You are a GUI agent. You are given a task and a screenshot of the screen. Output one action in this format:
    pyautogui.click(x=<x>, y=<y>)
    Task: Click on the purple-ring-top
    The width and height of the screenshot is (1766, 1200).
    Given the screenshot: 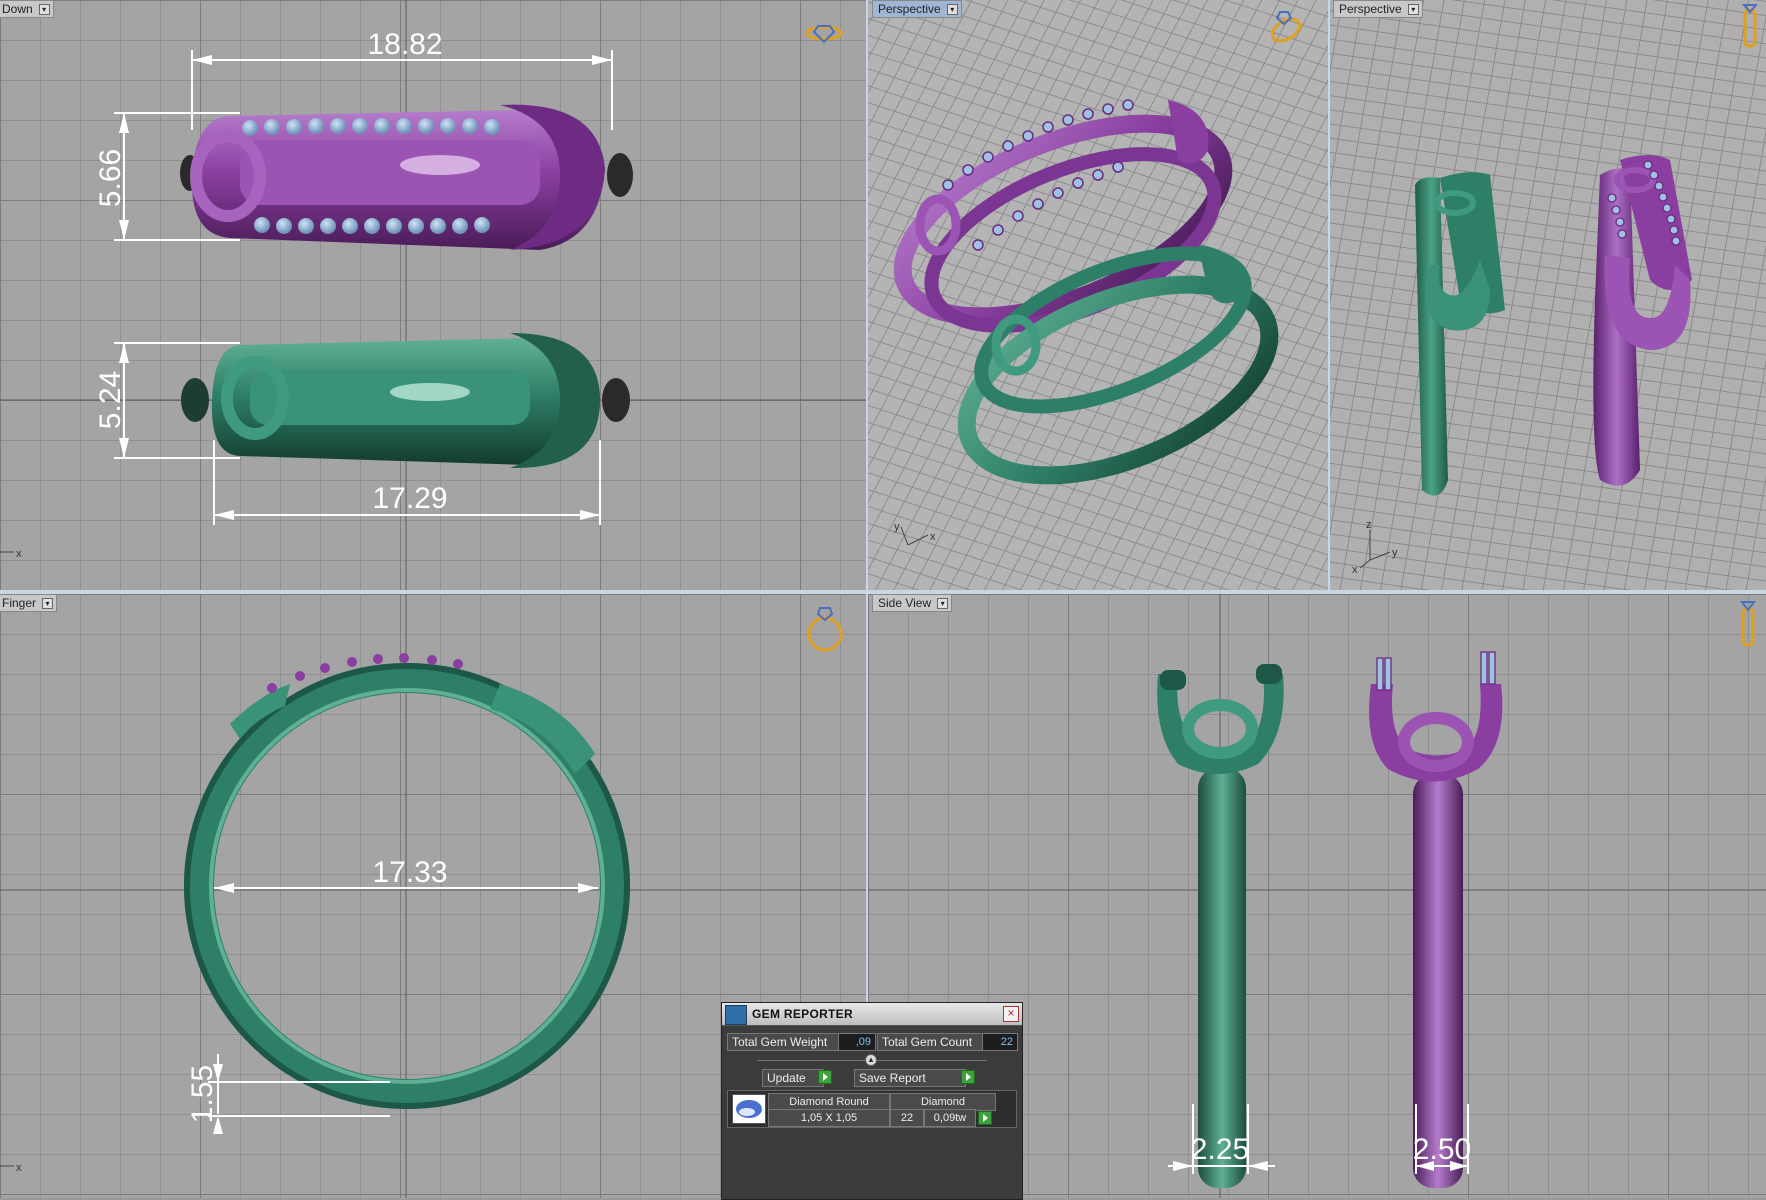 What is the action you would take?
    pyautogui.click(x=406, y=177)
    